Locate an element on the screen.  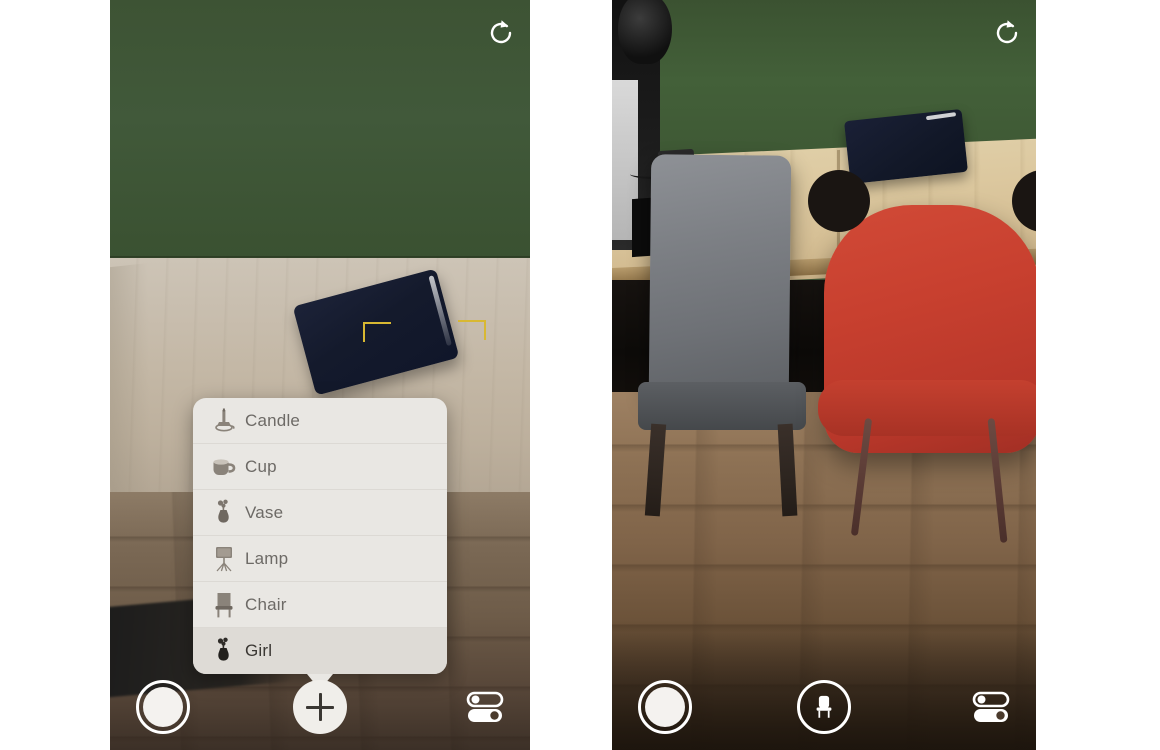
cup-icon is located at coordinates (224, 467).